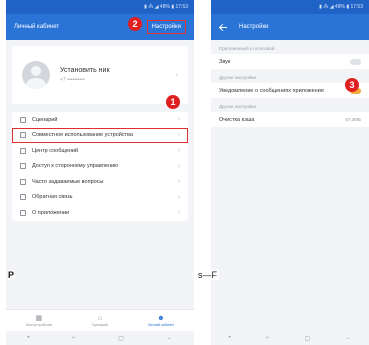 Image resolution: width=369 pixels, height=345 pixels. Describe the element at coordinates (72, 80) in the screenshot. I see `profile-phone: +7 ••••••••••` at that location.